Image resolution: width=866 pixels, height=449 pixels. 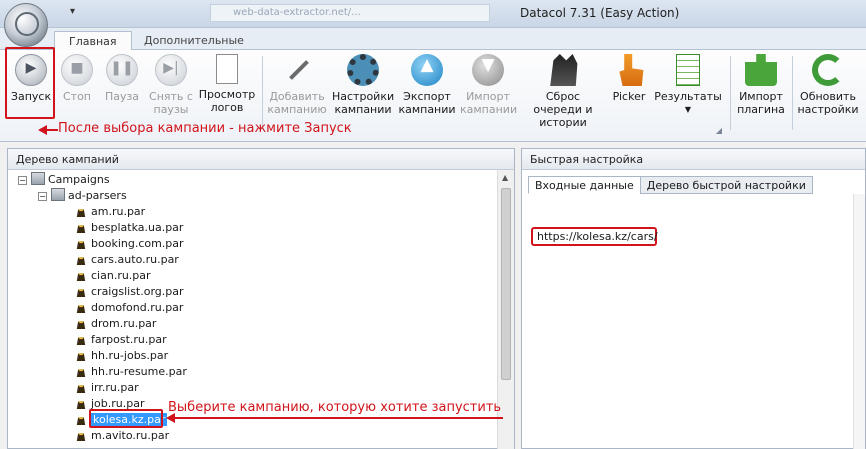 I want to click on highlight-start-button, so click(x=30, y=83).